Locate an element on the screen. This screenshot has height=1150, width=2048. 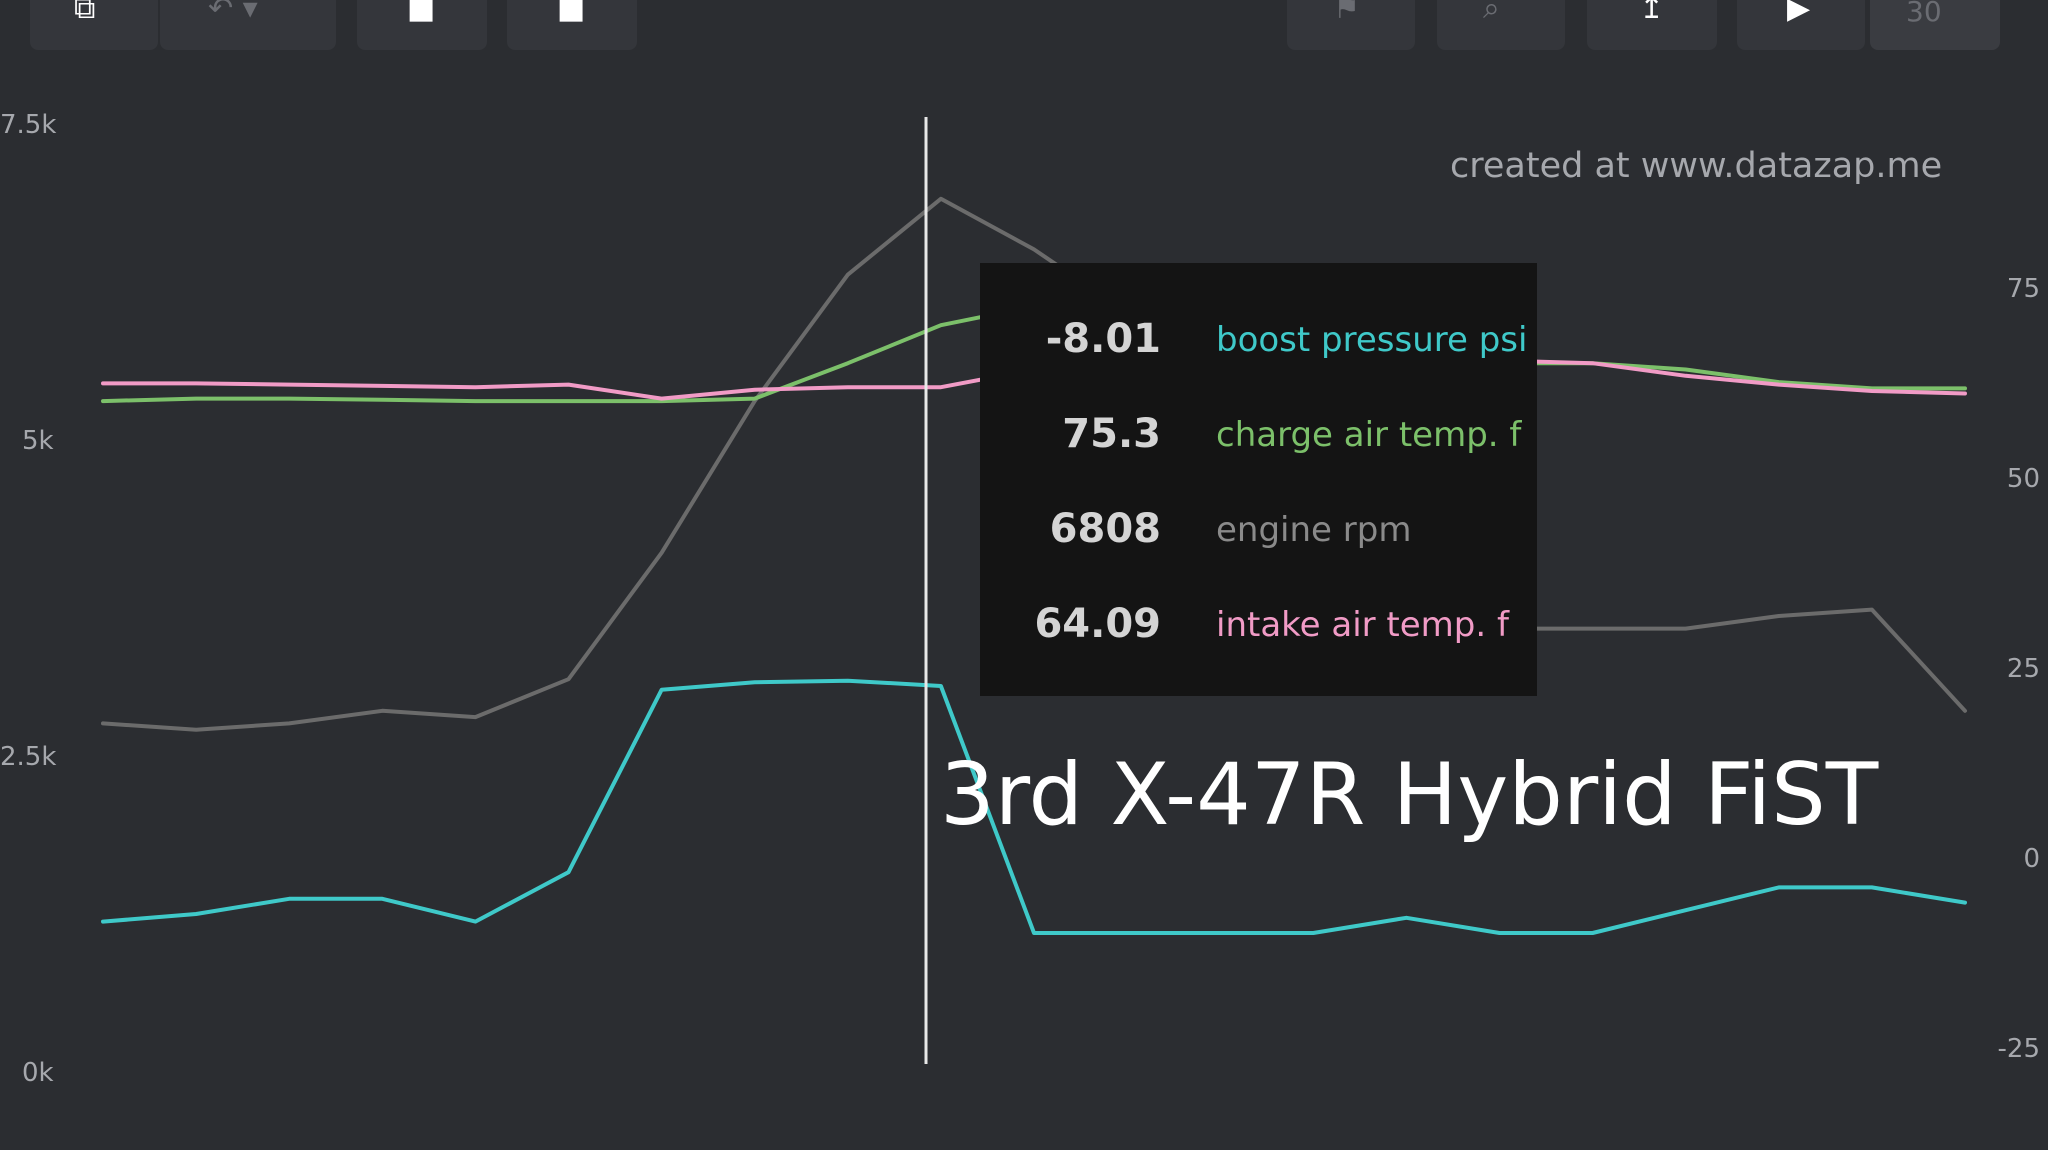
tooltip-row-rpm: 6808 engine rpm is located at coordinates (1258, 528).